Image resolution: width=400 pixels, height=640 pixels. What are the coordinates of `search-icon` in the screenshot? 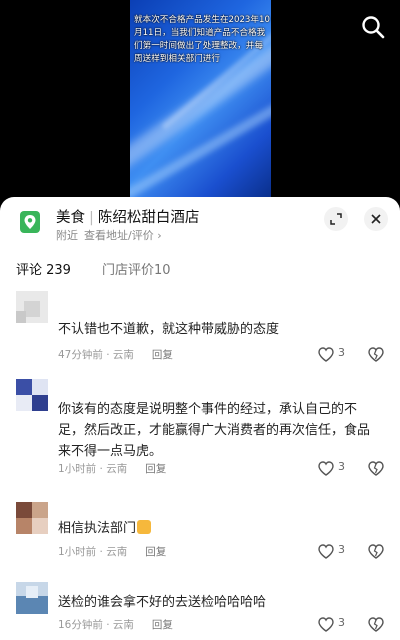 It's located at (373, 27).